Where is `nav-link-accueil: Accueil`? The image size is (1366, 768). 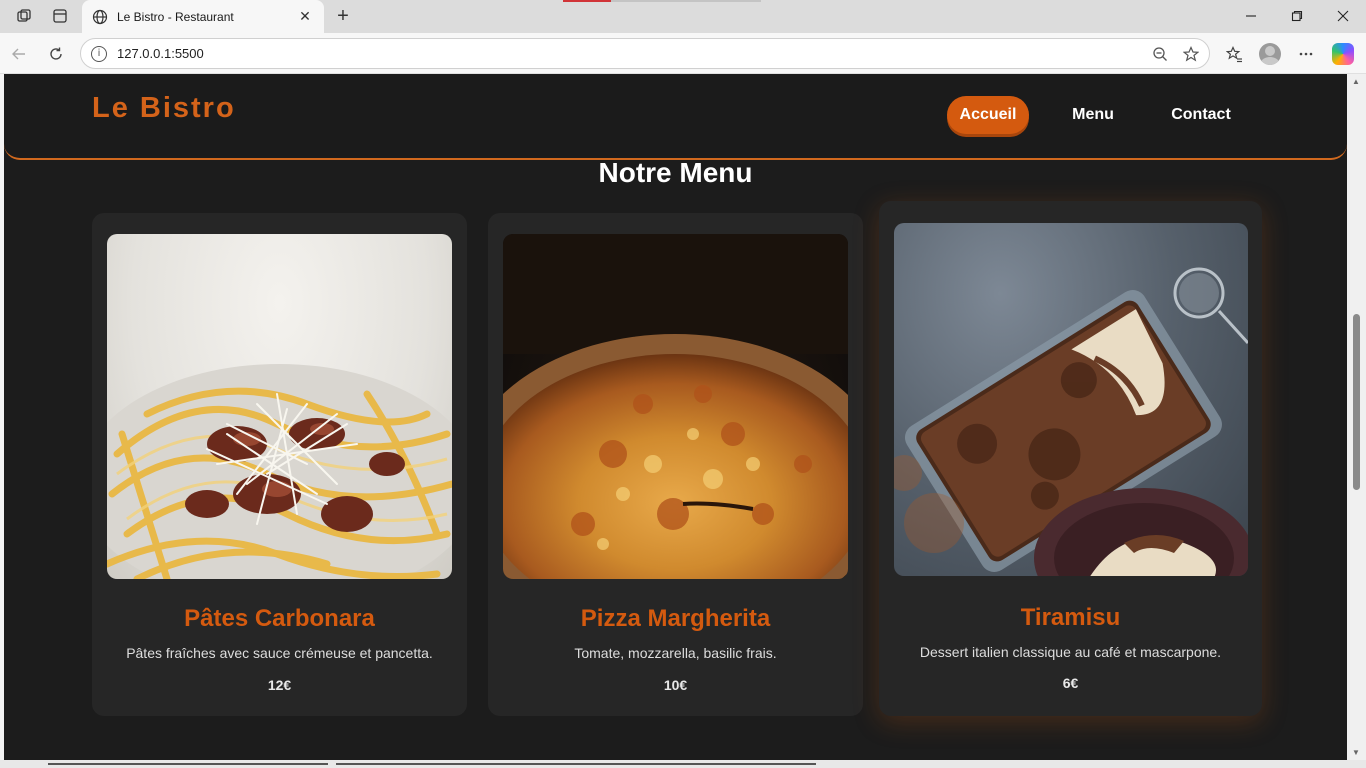 nav-link-accueil: Accueil is located at coordinates (988, 115).